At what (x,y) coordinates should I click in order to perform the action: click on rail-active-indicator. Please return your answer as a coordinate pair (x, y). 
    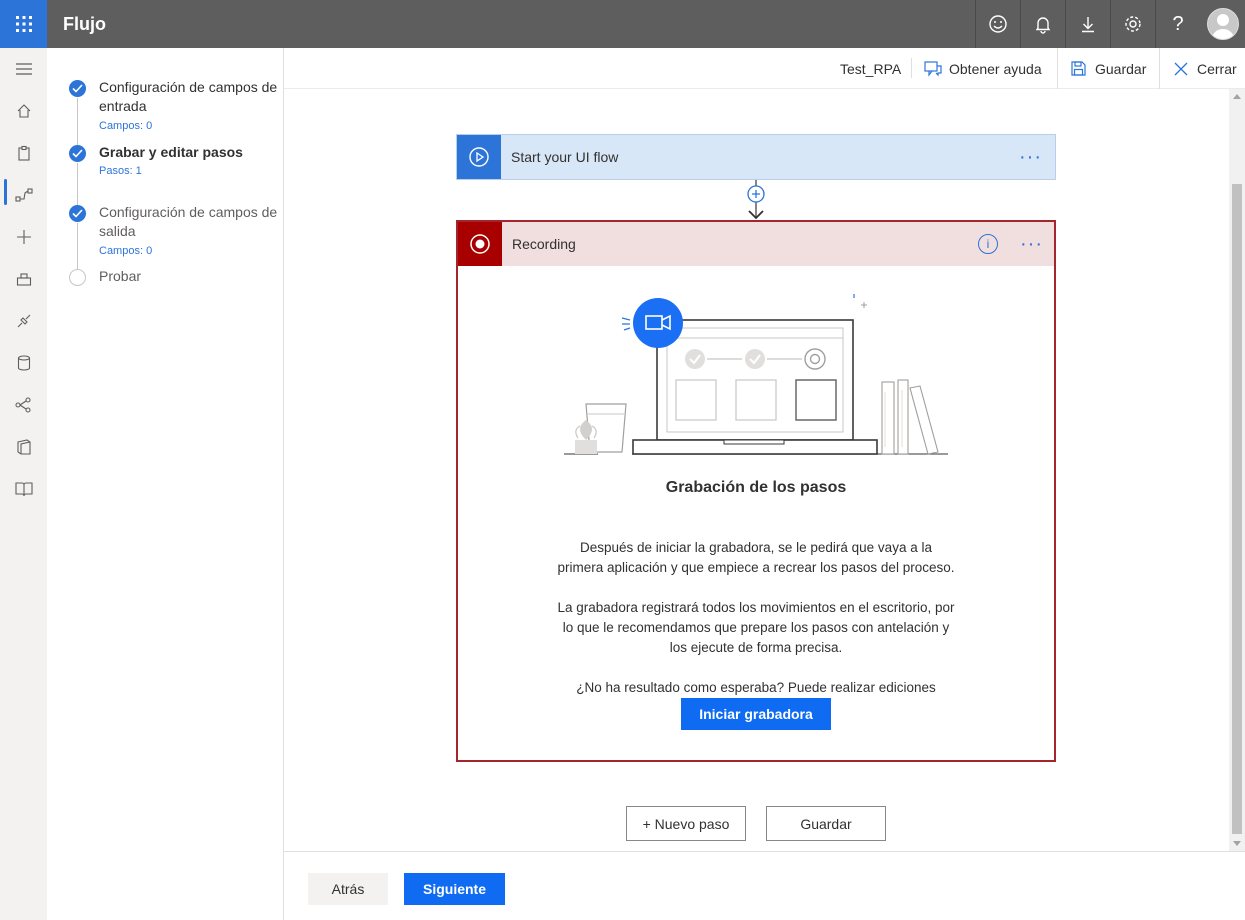
    Looking at the image, I should click on (5, 192).